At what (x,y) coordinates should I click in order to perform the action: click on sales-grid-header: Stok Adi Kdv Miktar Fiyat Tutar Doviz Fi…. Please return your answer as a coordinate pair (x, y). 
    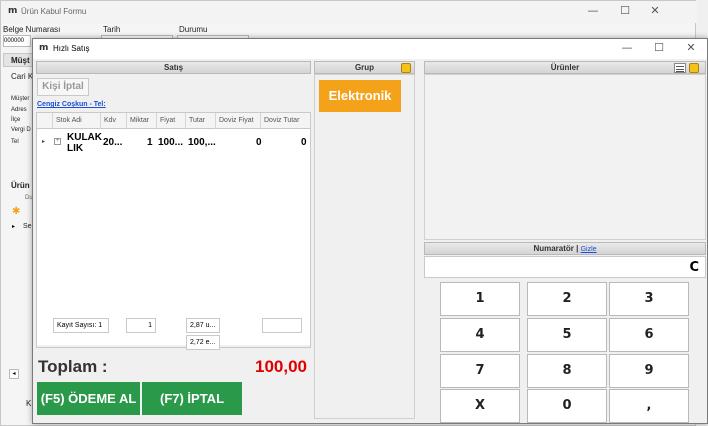
    Looking at the image, I should click on (173, 121).